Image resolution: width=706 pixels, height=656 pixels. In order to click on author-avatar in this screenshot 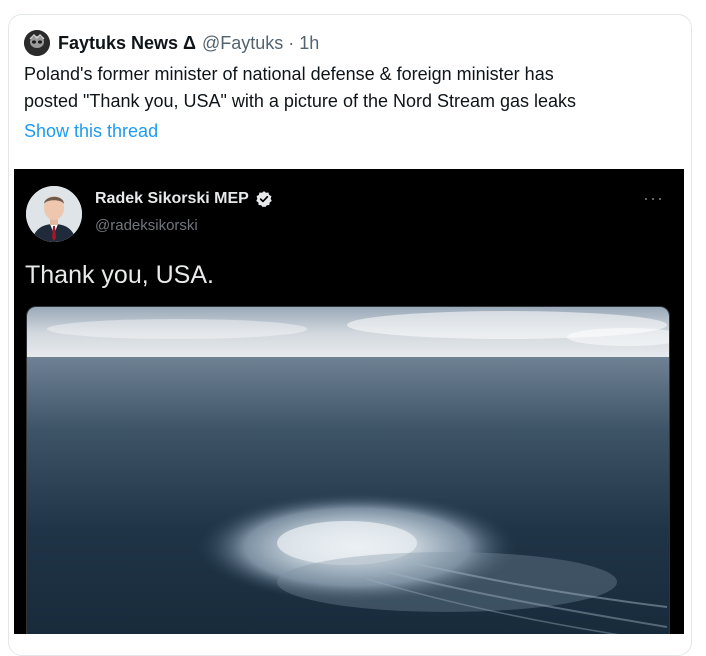, I will do `click(37, 43)`.